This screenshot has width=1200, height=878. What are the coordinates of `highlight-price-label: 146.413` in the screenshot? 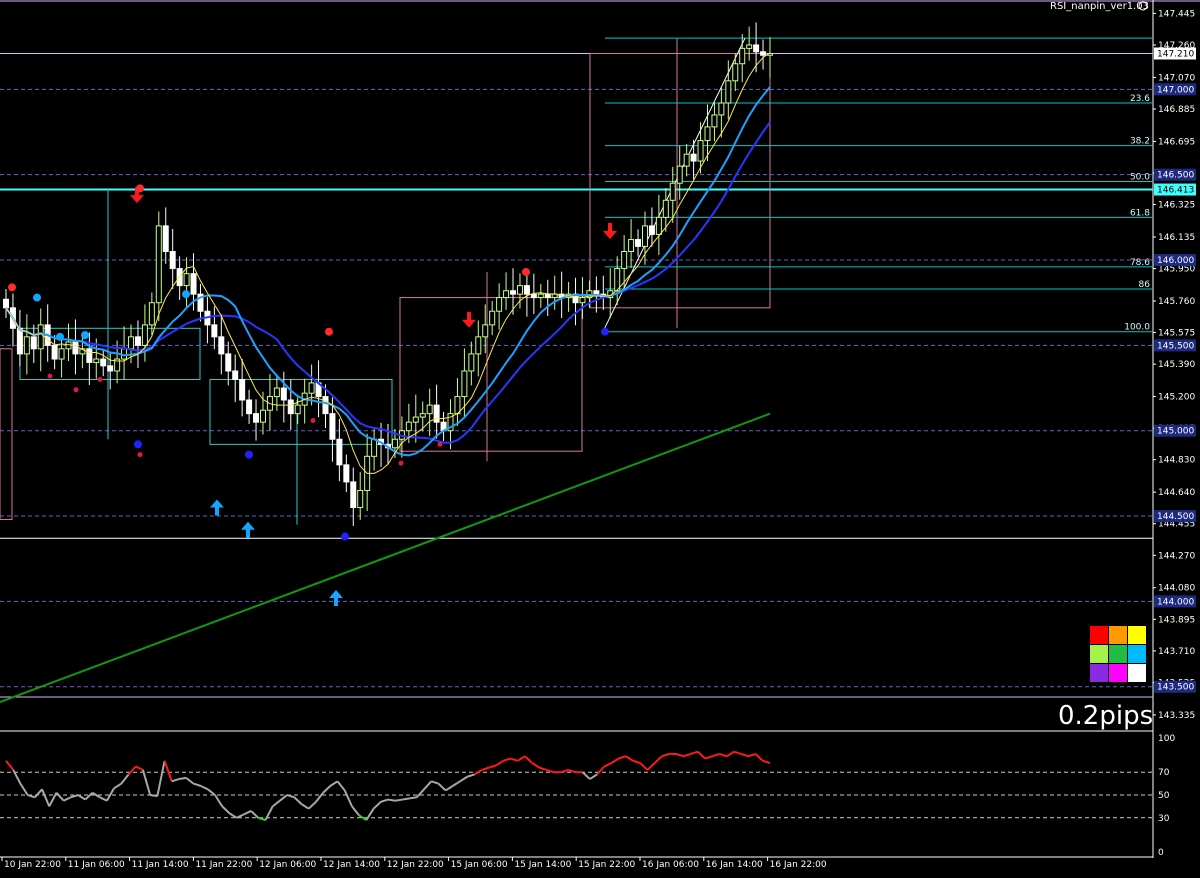 It's located at (1175, 191).